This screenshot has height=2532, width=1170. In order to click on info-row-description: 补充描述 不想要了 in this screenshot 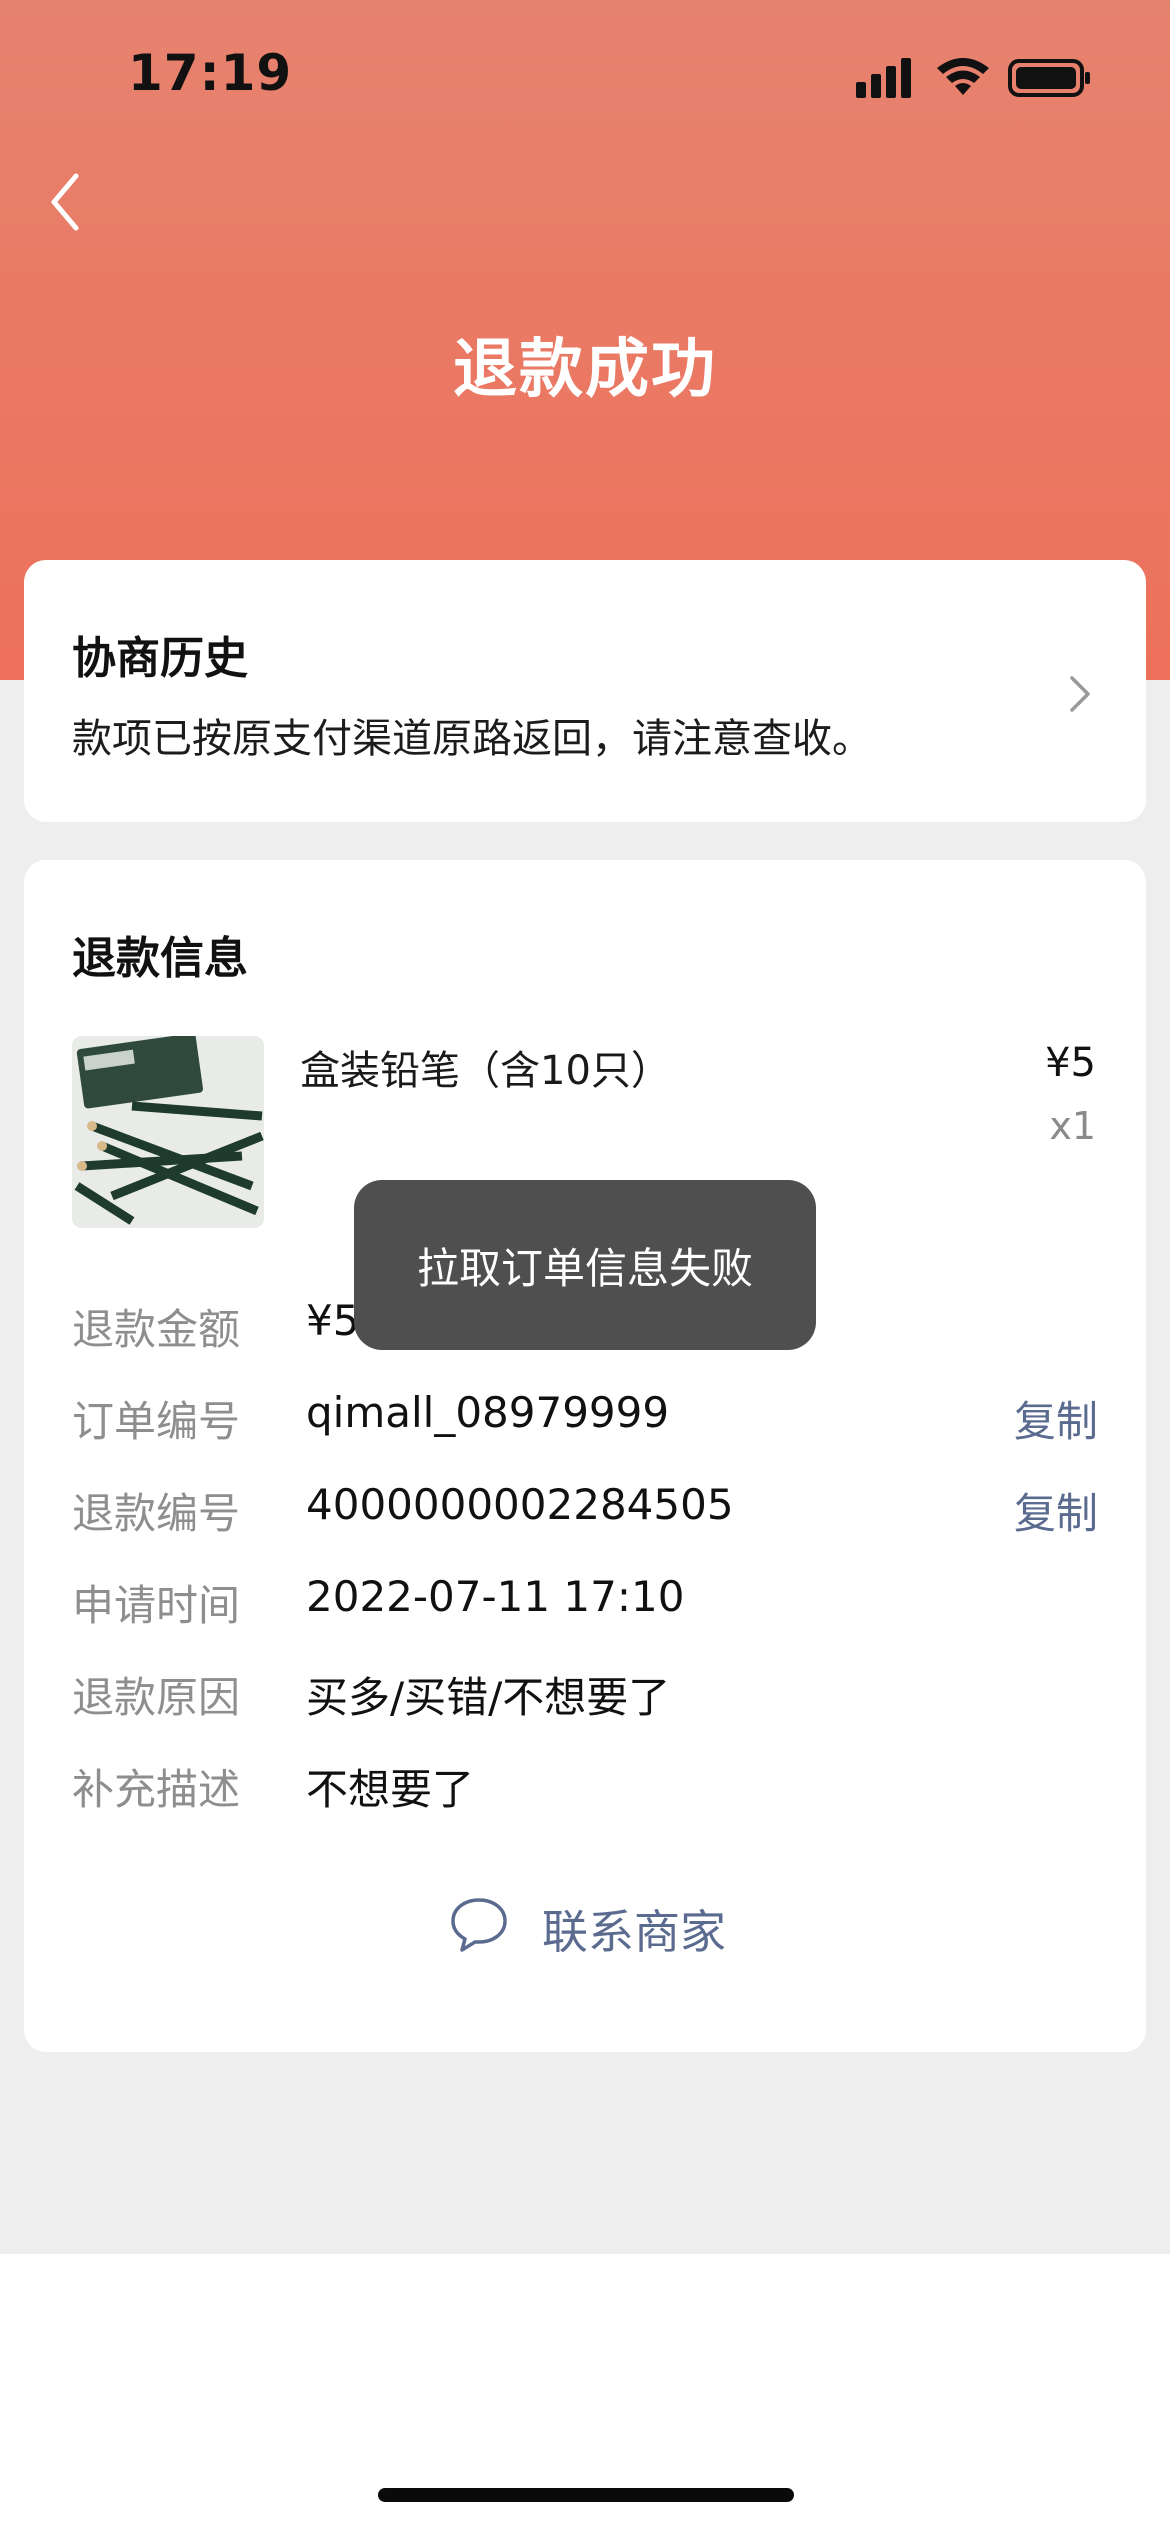, I will do `click(585, 1786)`.